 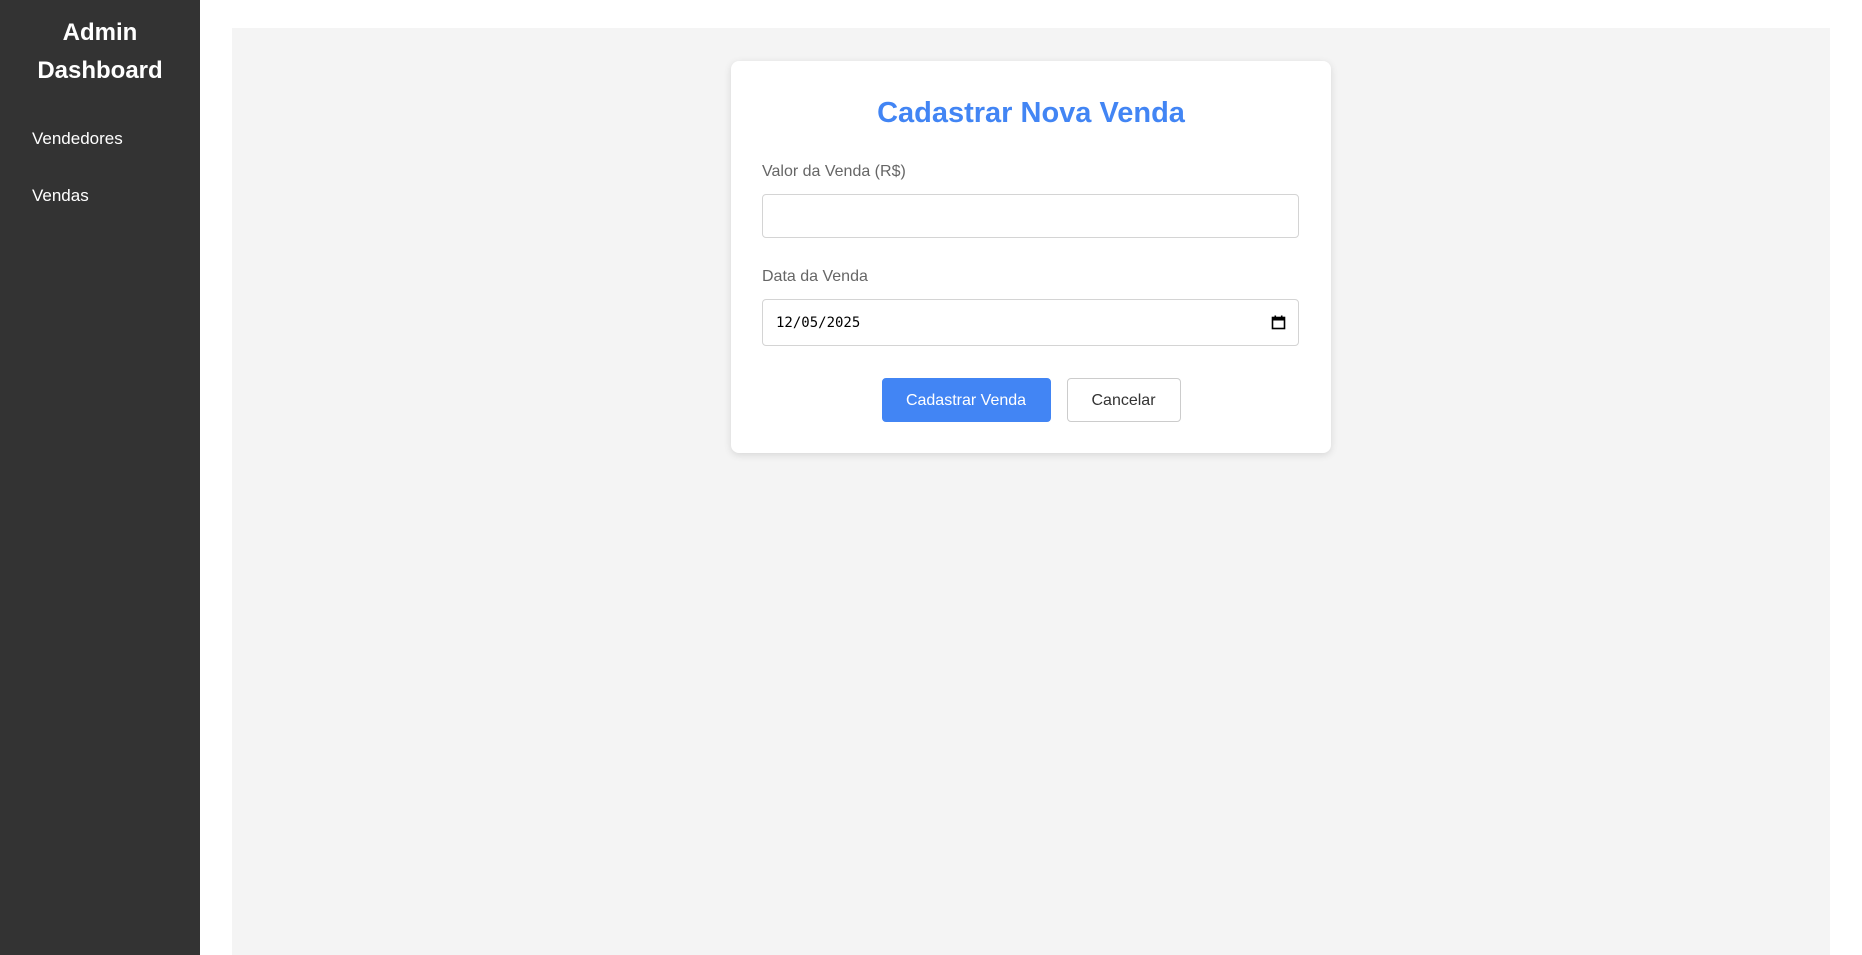 I want to click on calendar-icon, so click(x=1278, y=322).